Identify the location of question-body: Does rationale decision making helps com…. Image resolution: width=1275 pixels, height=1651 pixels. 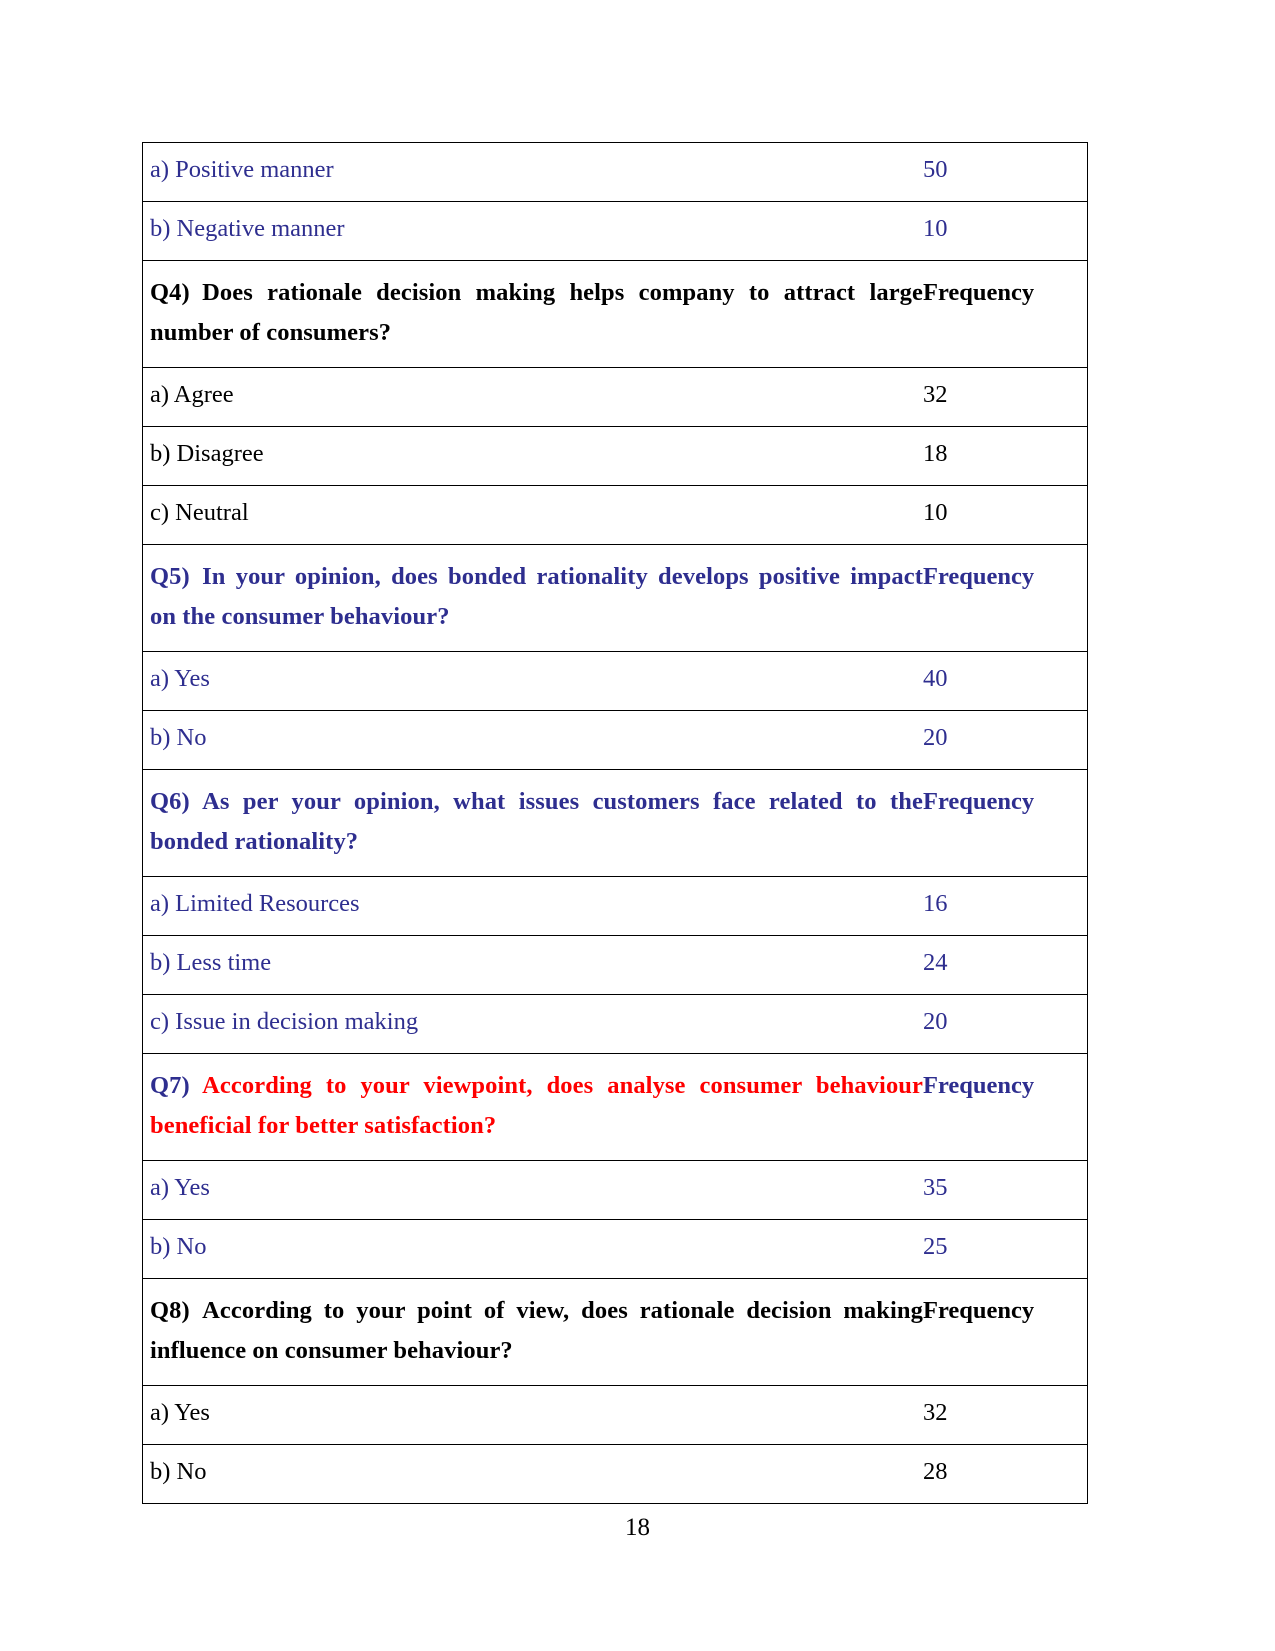
(536, 312).